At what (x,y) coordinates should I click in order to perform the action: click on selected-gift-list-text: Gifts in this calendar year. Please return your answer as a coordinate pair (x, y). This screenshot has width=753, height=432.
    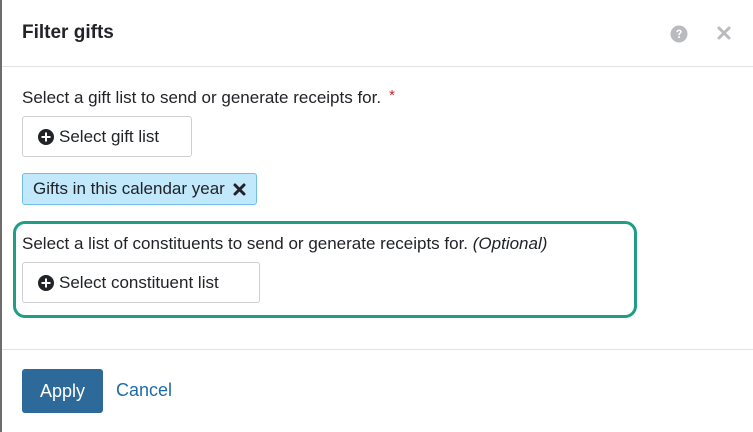
    Looking at the image, I should click on (129, 188).